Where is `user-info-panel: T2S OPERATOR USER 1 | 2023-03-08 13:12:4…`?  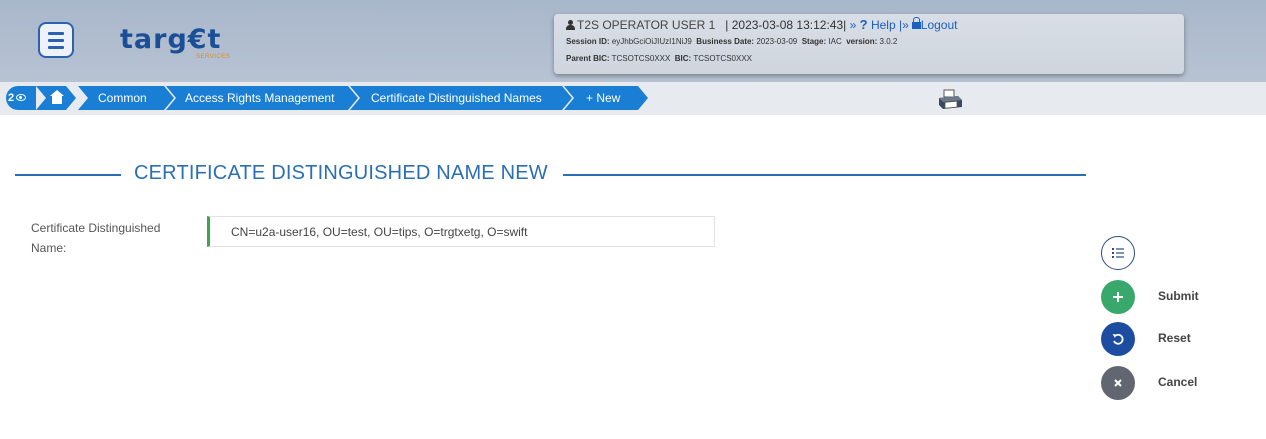 user-info-panel: T2S OPERATOR USER 1 | 2023-03-08 13:12:4… is located at coordinates (869, 44).